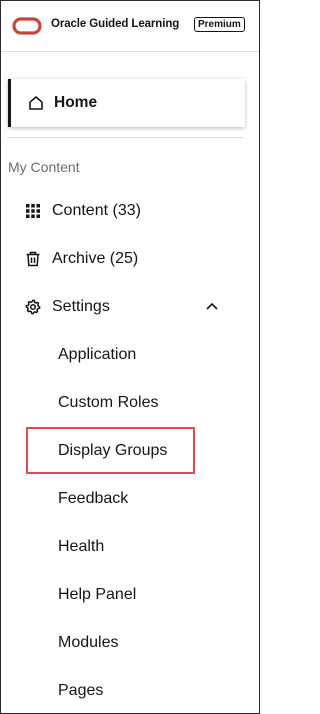 The width and height of the screenshot is (320, 714). Describe the element at coordinates (33, 211) in the screenshot. I see `grid-icon` at that location.